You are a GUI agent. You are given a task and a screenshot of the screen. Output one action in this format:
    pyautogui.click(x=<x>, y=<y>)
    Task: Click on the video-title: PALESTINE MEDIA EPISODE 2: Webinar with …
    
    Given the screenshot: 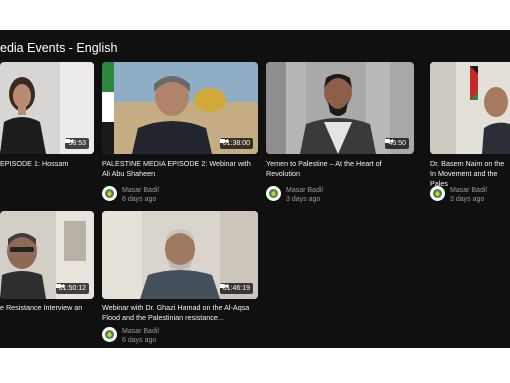 What is the action you would take?
    pyautogui.click(x=177, y=169)
    